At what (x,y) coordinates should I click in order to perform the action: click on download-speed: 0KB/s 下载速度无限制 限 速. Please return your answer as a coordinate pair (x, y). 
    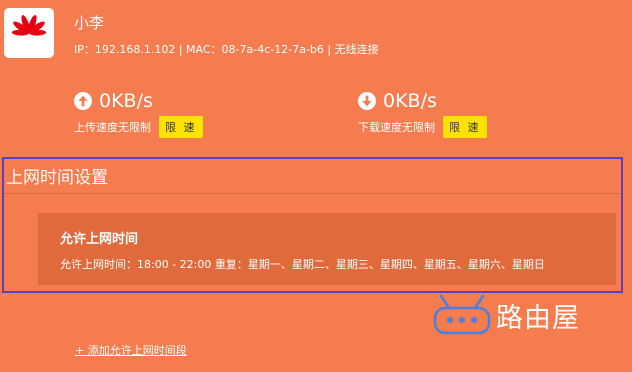
    Looking at the image, I should click on (422, 114).